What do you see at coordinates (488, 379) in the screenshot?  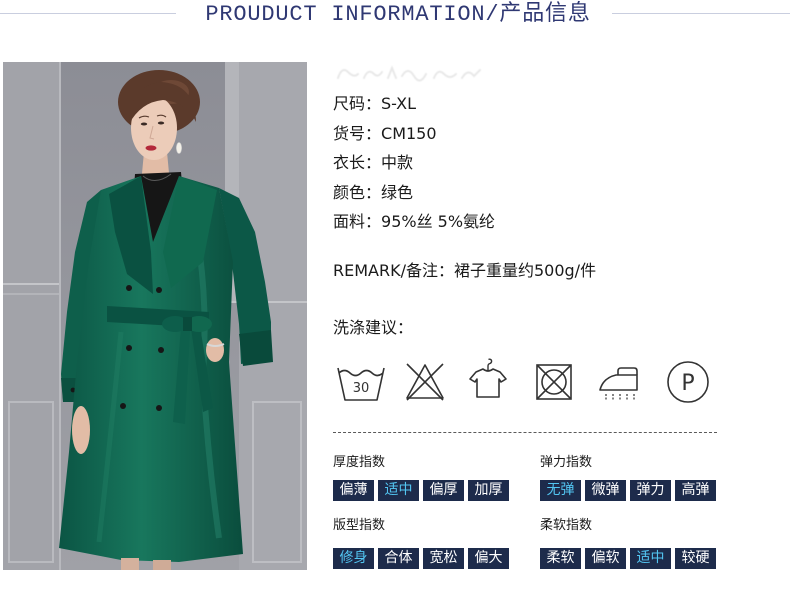 I see `hang-dry-icon` at bounding box center [488, 379].